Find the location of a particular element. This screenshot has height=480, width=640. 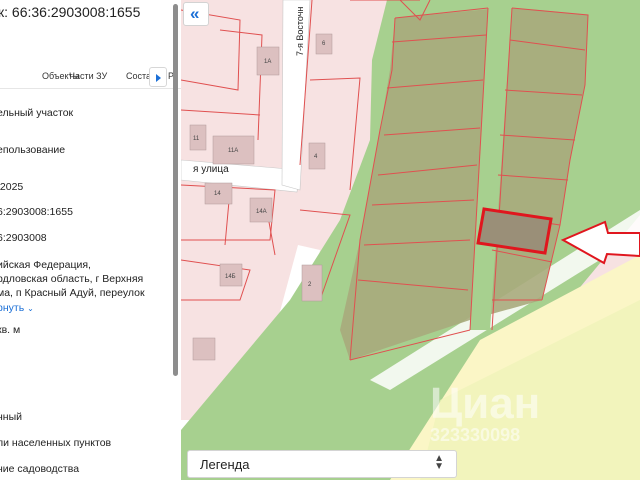

field-cadastral-number: 6:2903008:1655 is located at coordinates (36, 212).